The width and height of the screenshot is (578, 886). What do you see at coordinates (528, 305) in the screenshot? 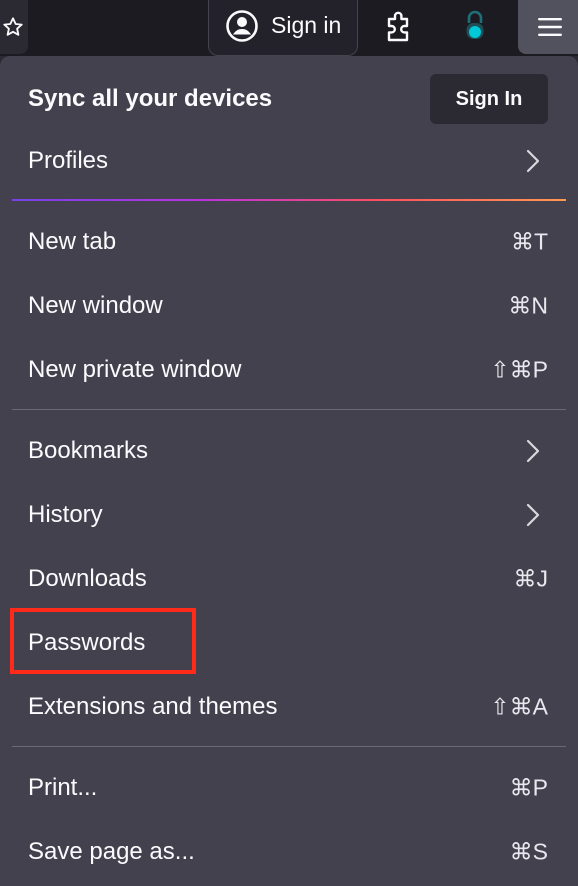
I see `menu-item-shortcut: ⌘N` at bounding box center [528, 305].